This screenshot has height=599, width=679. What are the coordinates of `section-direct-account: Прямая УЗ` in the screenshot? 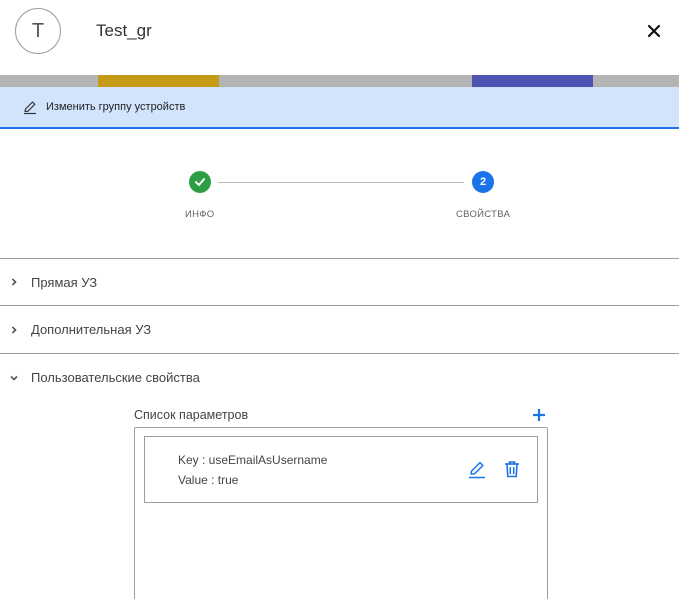 It's located at (339, 281).